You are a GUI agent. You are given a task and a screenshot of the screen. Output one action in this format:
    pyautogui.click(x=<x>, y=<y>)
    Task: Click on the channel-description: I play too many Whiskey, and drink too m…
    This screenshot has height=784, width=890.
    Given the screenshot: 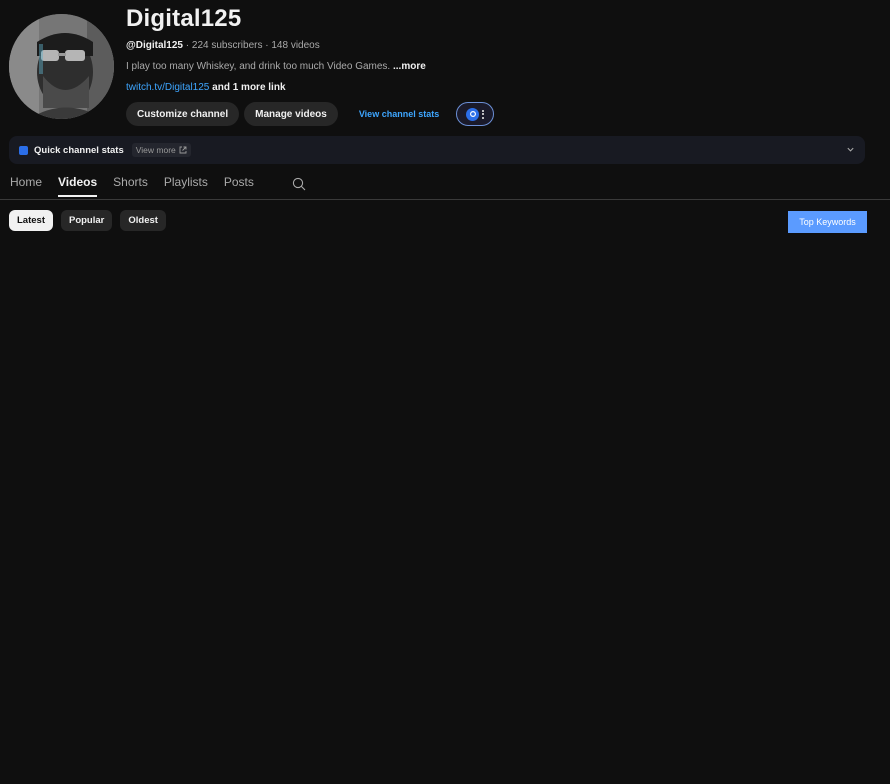 What is the action you would take?
    pyautogui.click(x=276, y=66)
    